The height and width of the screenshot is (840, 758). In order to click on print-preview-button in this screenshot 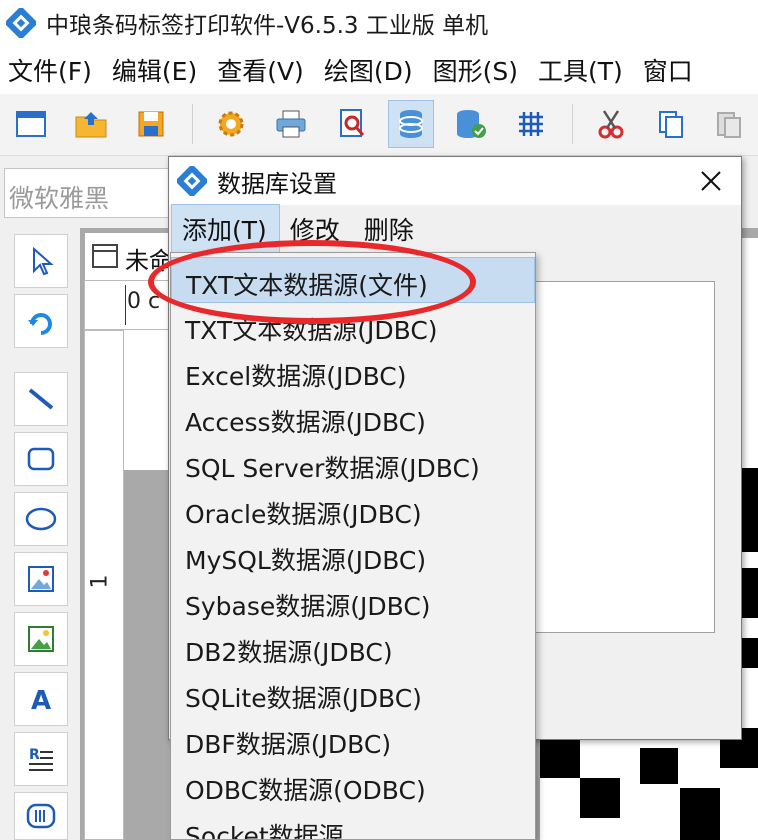, I will do `click(353, 124)`.